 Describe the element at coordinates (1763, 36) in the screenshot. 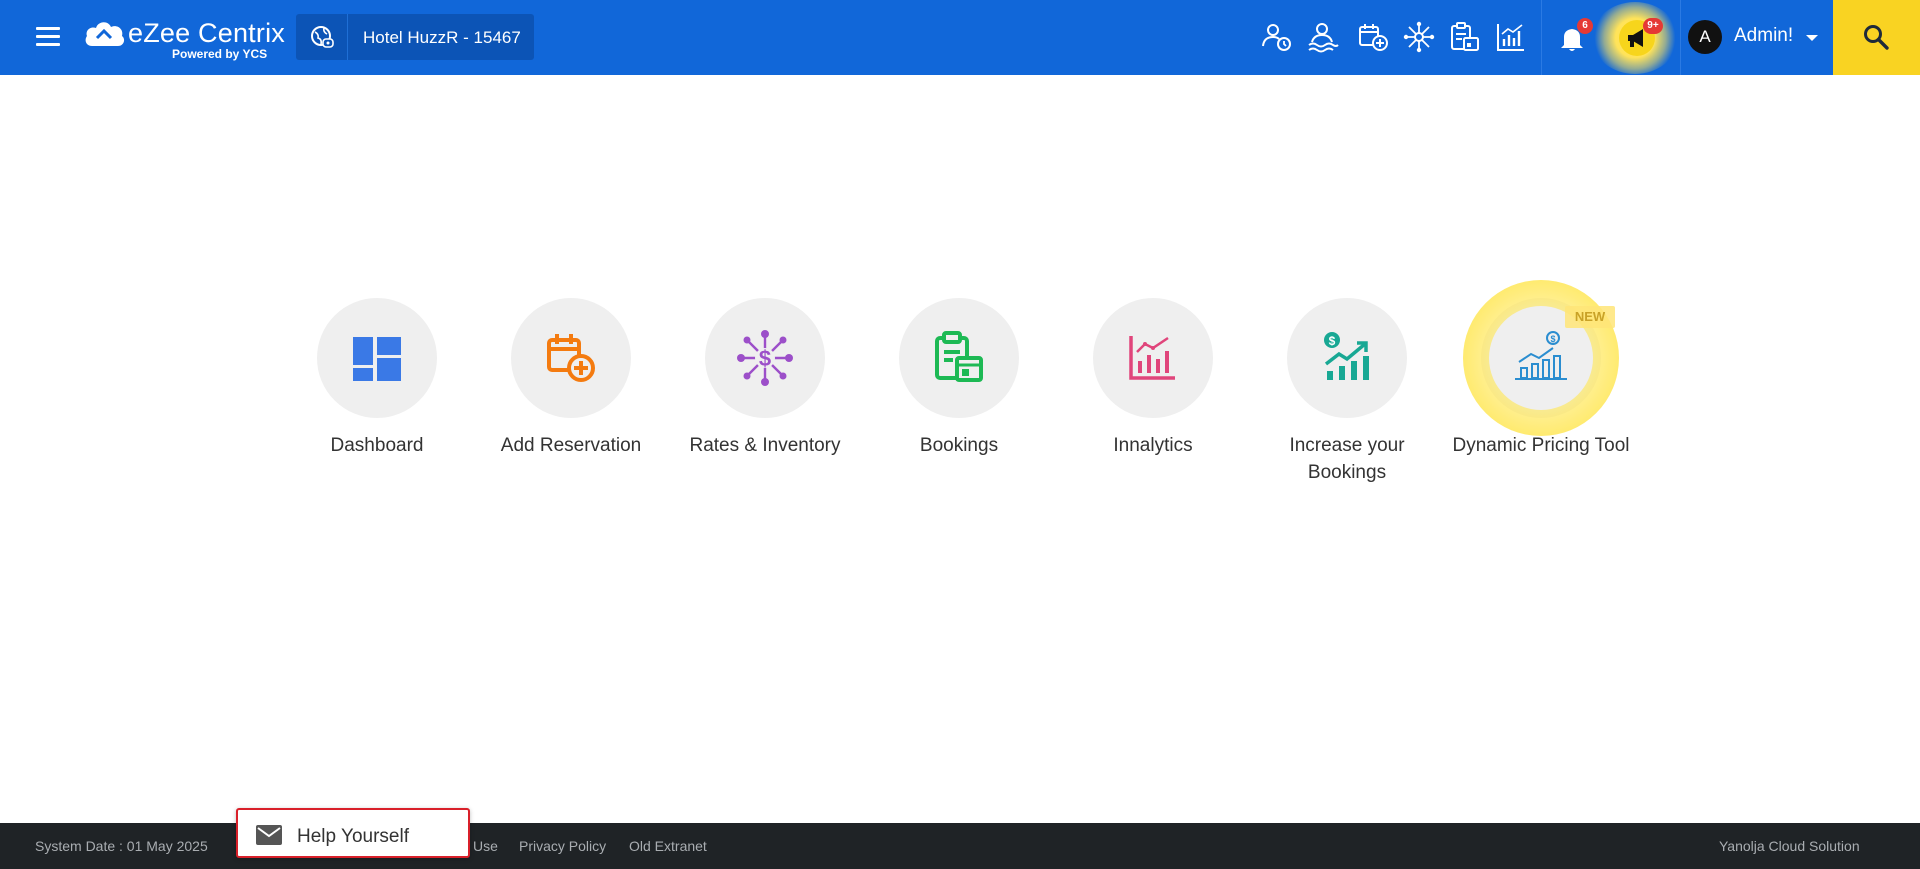

I see `user-name: Admin!` at that location.